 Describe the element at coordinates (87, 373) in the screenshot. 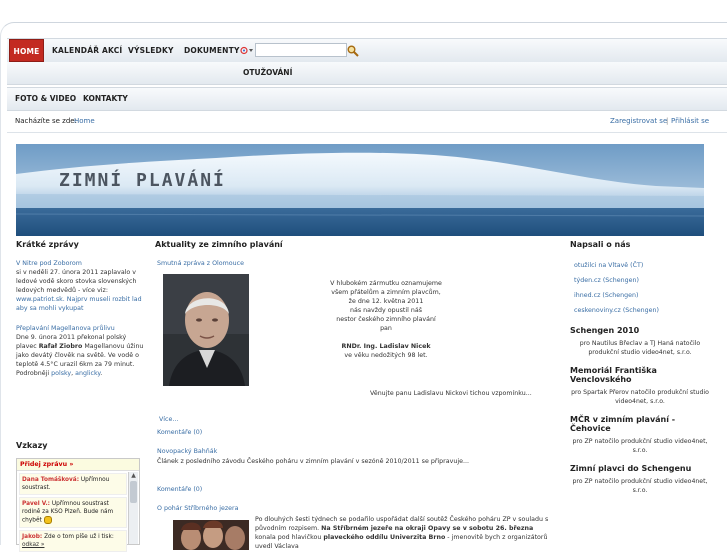

I see `news2-english-link: anglicky` at that location.